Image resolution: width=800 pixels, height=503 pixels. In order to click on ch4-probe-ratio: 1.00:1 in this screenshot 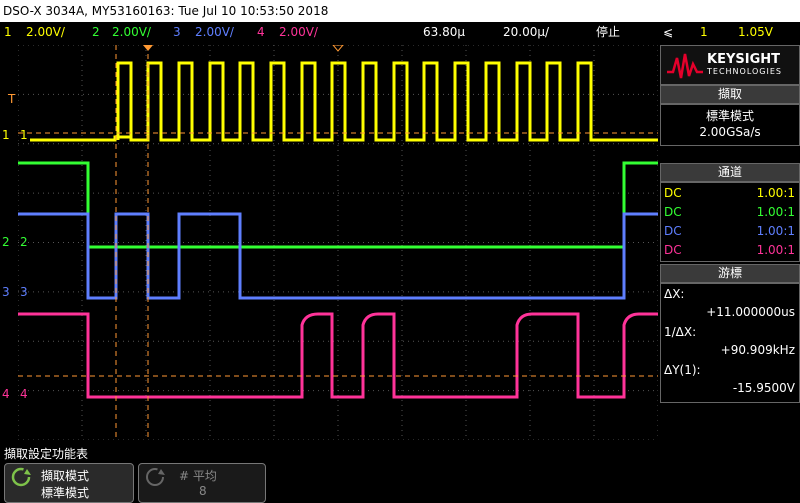, I will do `click(775, 250)`.